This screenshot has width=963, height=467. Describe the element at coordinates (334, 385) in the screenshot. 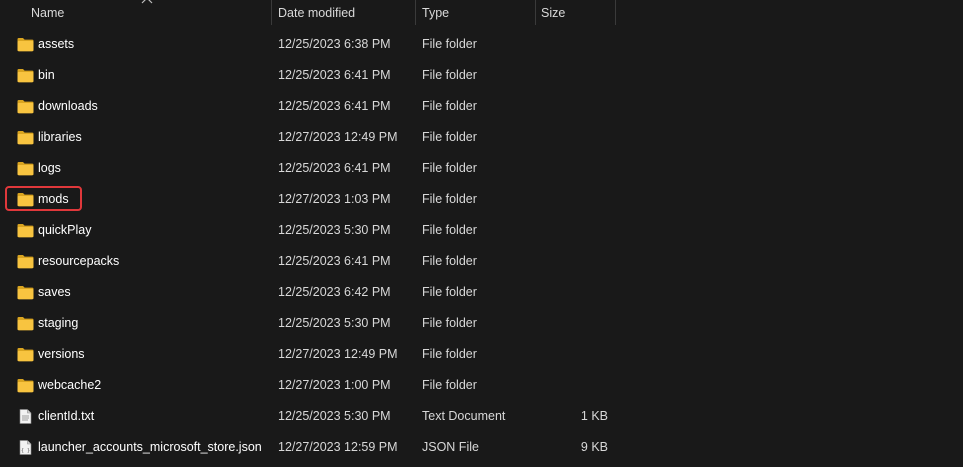

I see `file-date-modified: 12/27/2023 1:00 PM` at that location.